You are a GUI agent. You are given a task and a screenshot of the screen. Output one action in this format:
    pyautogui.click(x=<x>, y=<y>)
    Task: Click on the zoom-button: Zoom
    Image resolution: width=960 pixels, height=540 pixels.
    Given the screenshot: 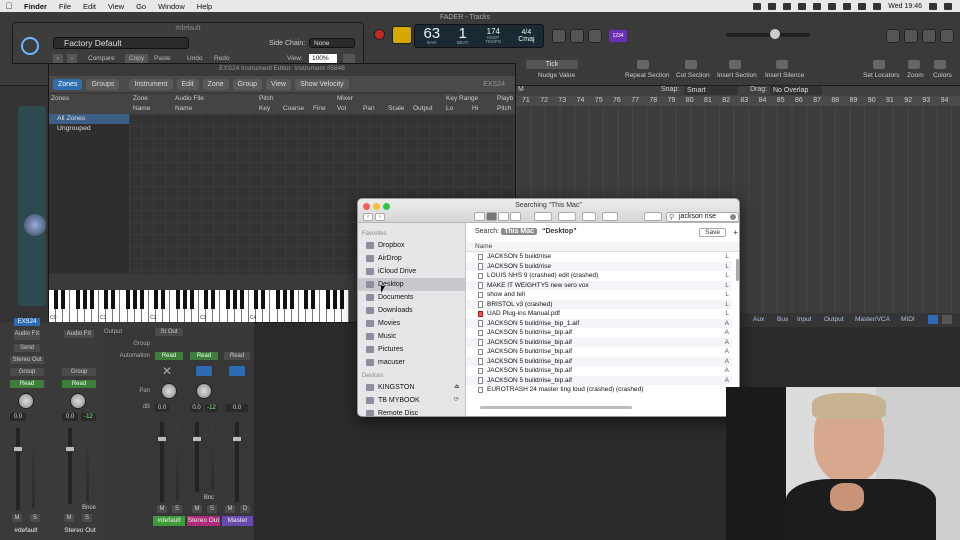 What is the action you would take?
    pyautogui.click(x=915, y=75)
    